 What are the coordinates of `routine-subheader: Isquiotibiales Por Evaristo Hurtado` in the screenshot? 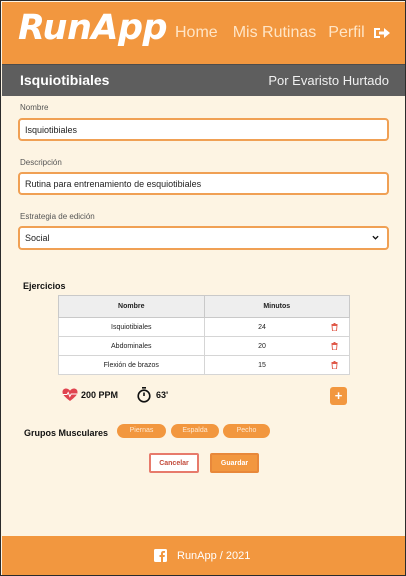 It's located at (203, 80).